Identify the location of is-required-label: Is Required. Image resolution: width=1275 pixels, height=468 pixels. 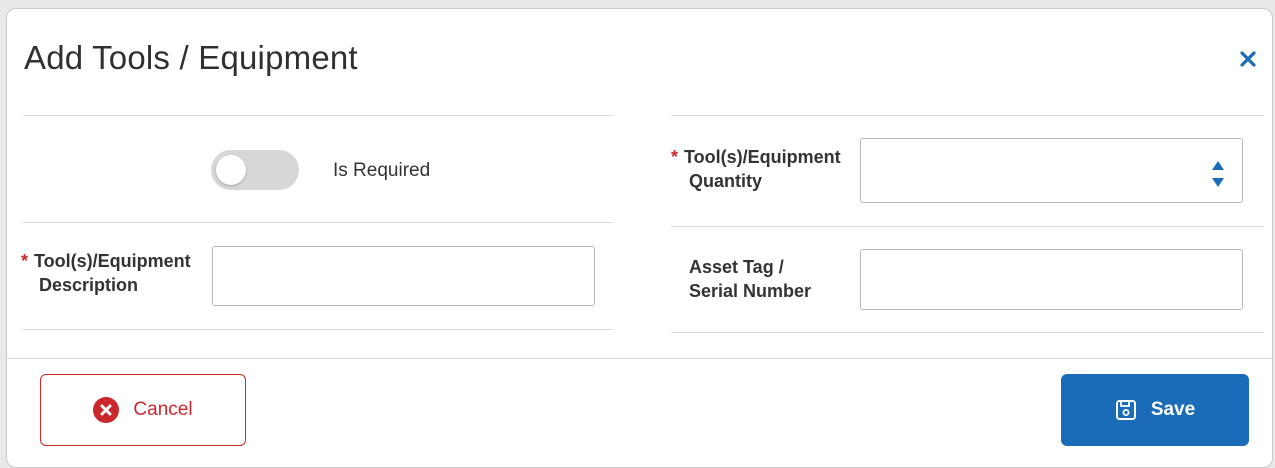
(382, 170).